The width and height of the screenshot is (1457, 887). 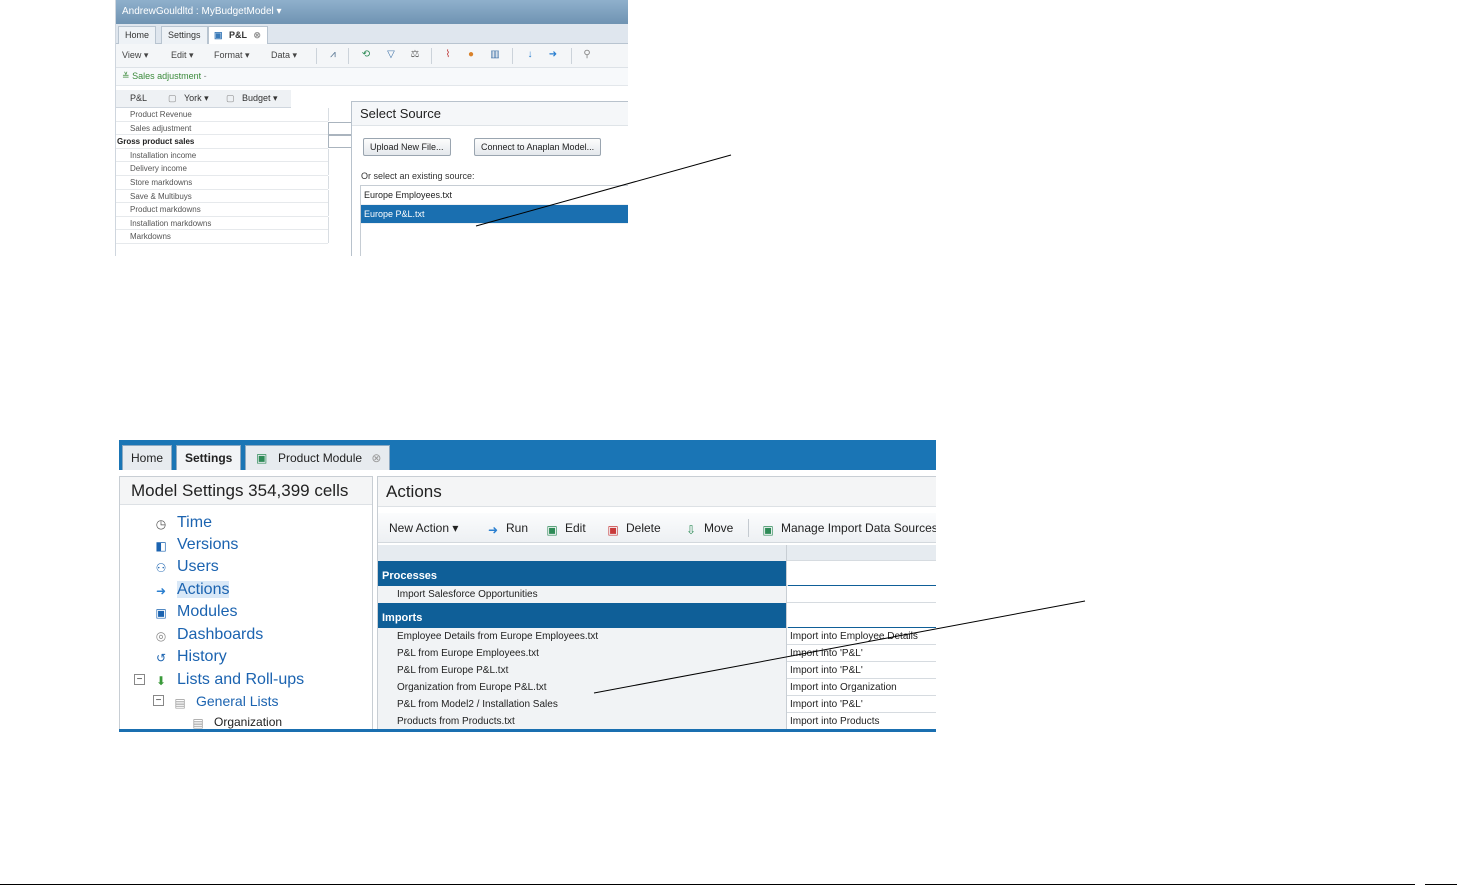 What do you see at coordinates (719, 528) in the screenshot?
I see `move-label: Move` at bounding box center [719, 528].